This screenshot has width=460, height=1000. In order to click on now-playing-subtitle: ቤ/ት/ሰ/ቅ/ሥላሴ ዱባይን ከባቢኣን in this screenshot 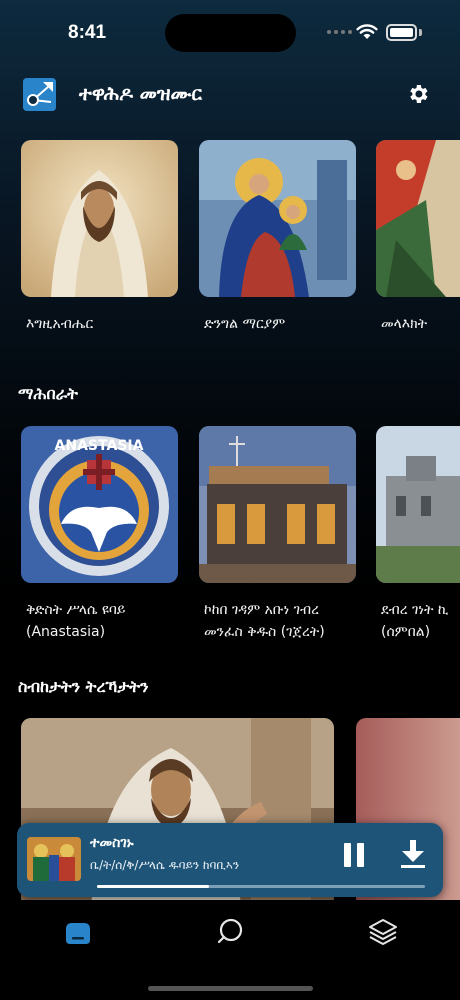, I will do `click(165, 865)`.